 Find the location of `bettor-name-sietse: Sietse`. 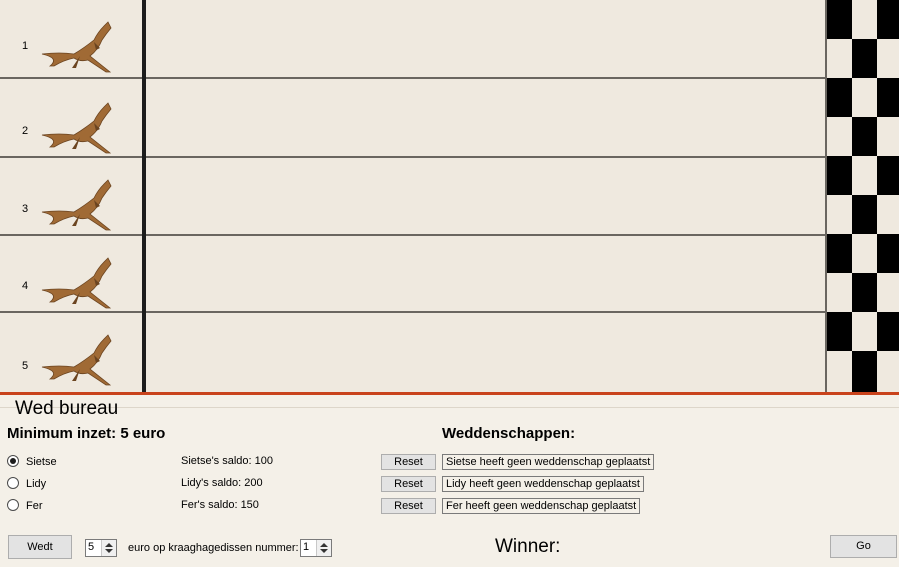

bettor-name-sietse: Sietse is located at coordinates (41, 462).